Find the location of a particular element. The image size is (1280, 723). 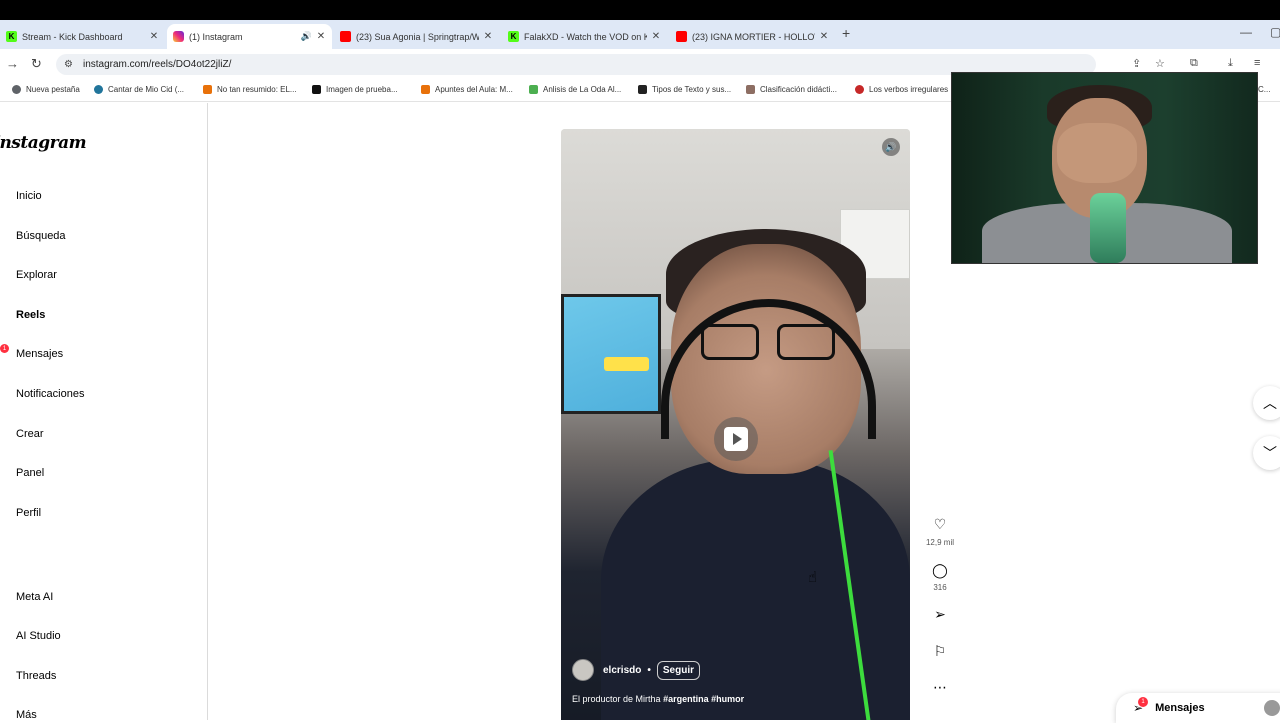

youtube-icon is located at coordinates (681, 36).